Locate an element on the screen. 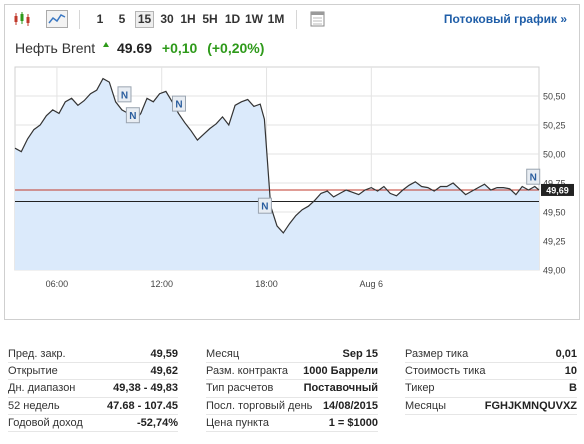  y-tick-label: 49,50 is located at coordinates (554, 213).